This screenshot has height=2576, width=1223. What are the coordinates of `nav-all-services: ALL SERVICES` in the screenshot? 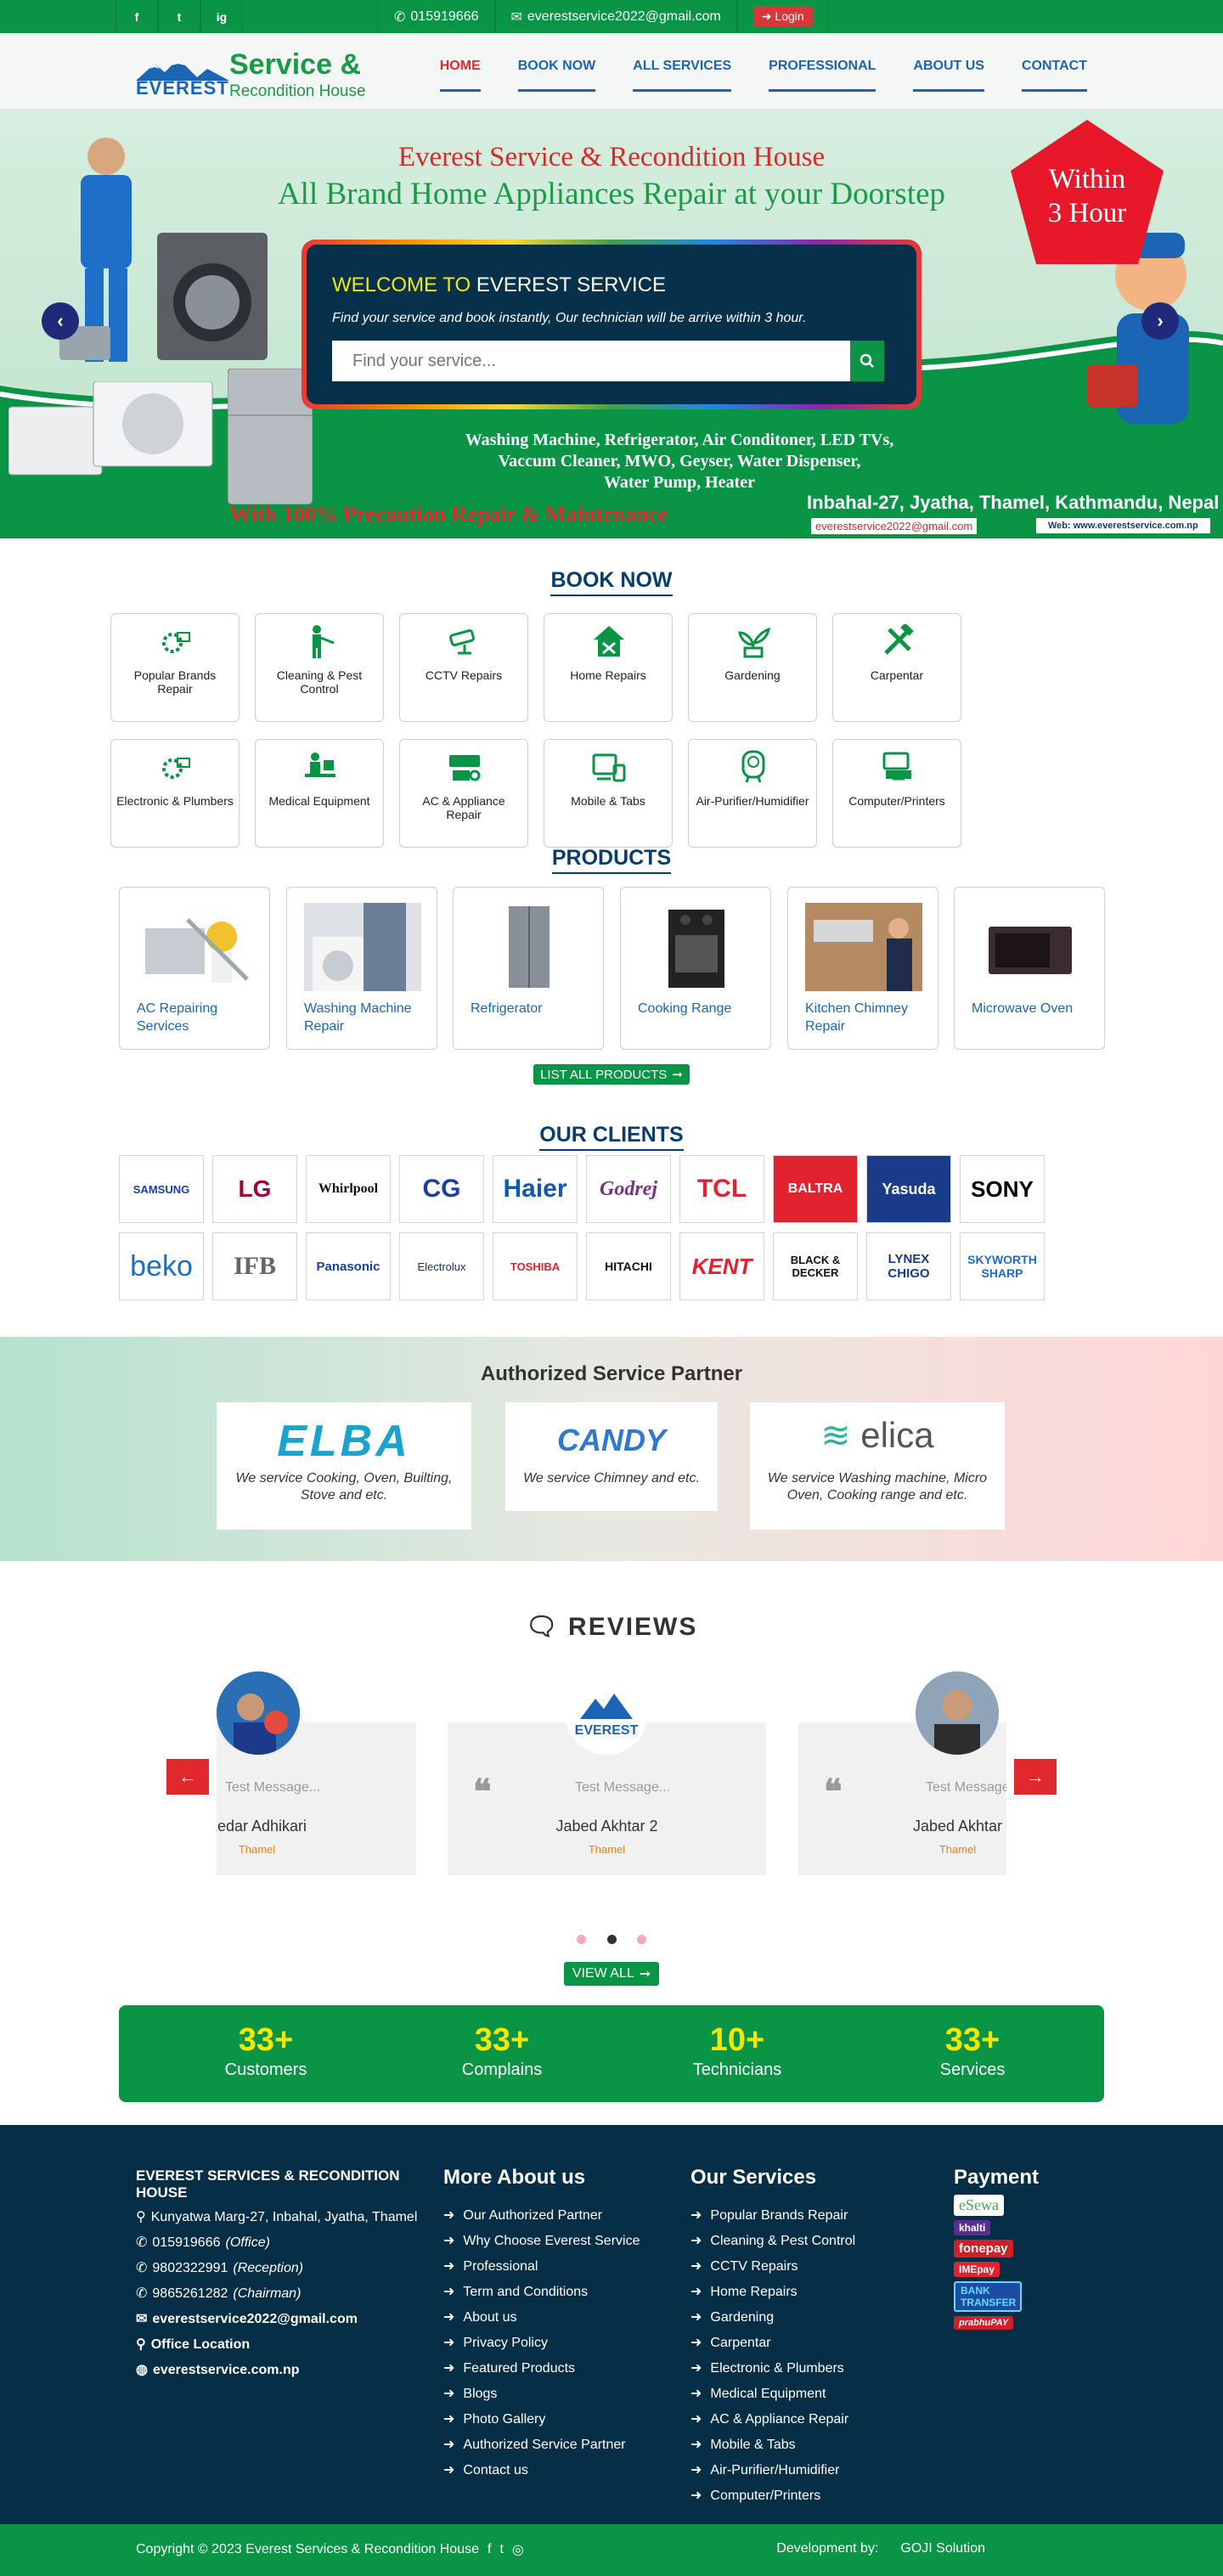 It's located at (682, 75).